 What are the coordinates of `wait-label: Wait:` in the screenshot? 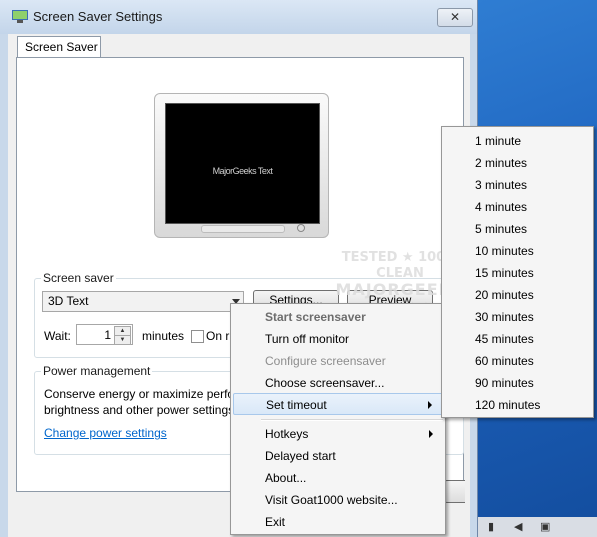 It's located at (57, 336).